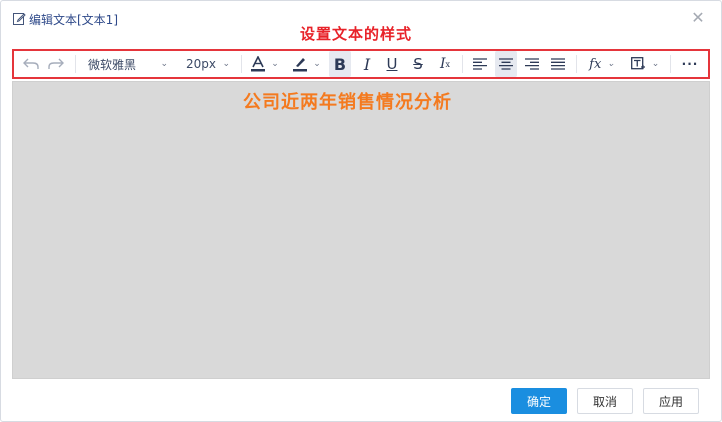 The image size is (722, 422). What do you see at coordinates (605, 401) in the screenshot?
I see `cancel-button: 取消` at bounding box center [605, 401].